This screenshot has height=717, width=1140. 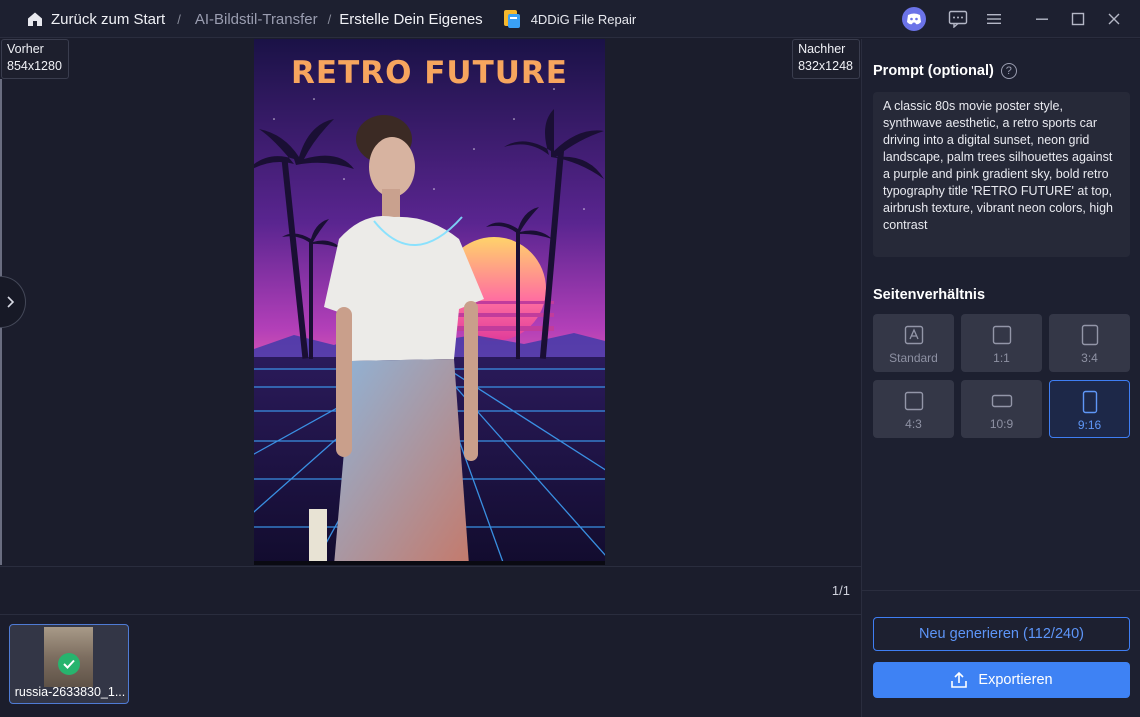 I want to click on app-logo-icon, so click(x=512, y=19).